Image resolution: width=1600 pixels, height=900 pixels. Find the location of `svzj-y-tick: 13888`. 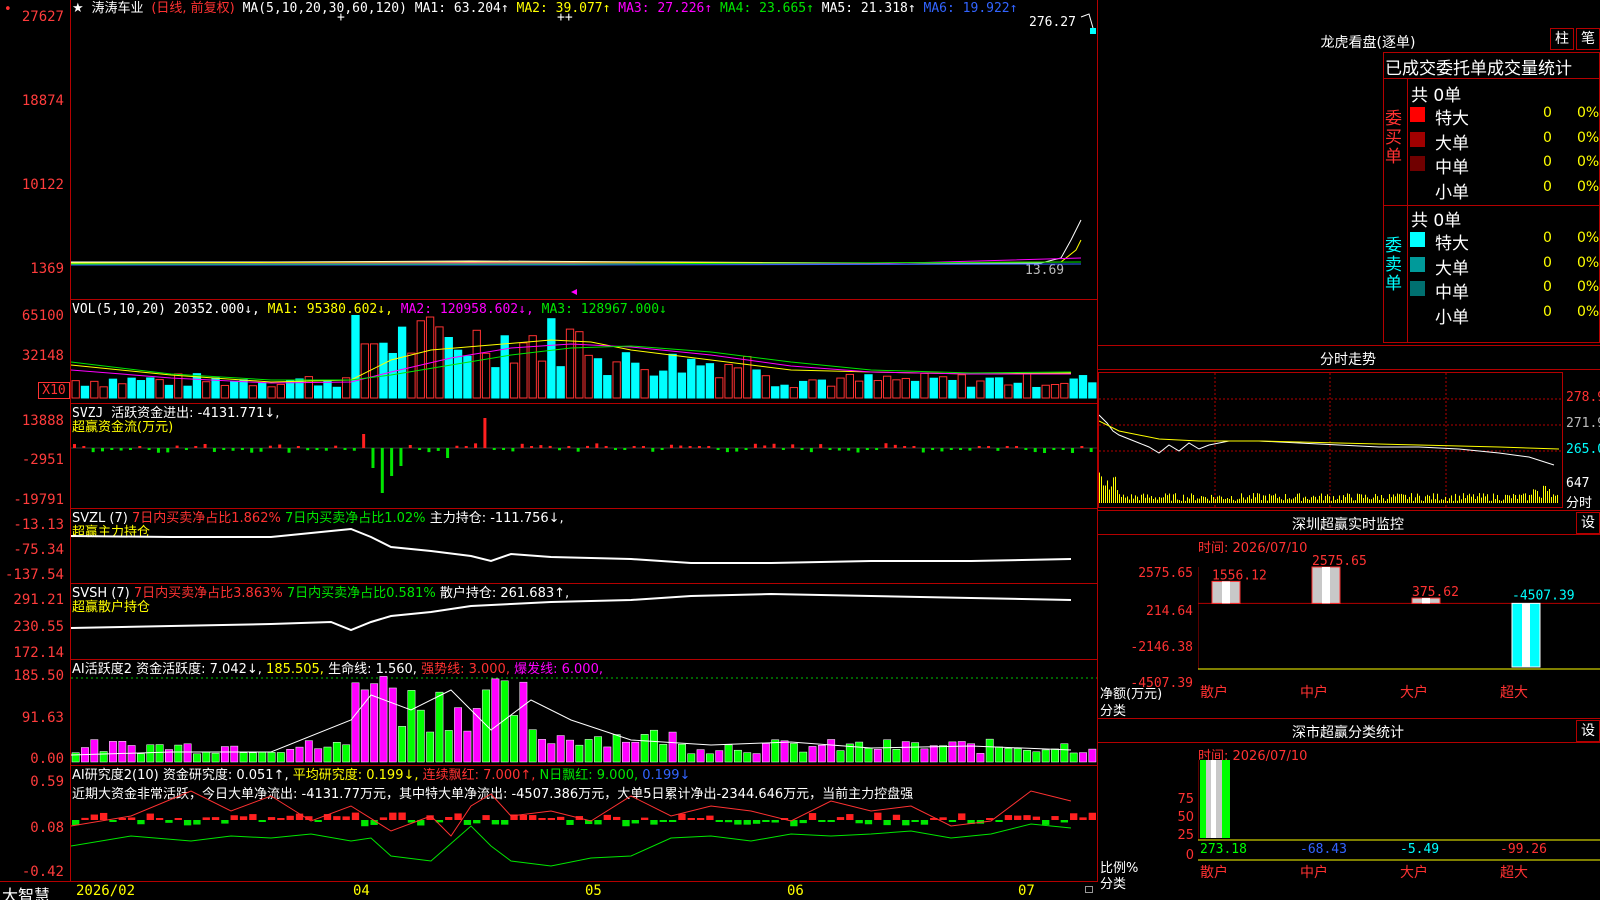

svzj-y-tick: 13888 is located at coordinates (42, 421).